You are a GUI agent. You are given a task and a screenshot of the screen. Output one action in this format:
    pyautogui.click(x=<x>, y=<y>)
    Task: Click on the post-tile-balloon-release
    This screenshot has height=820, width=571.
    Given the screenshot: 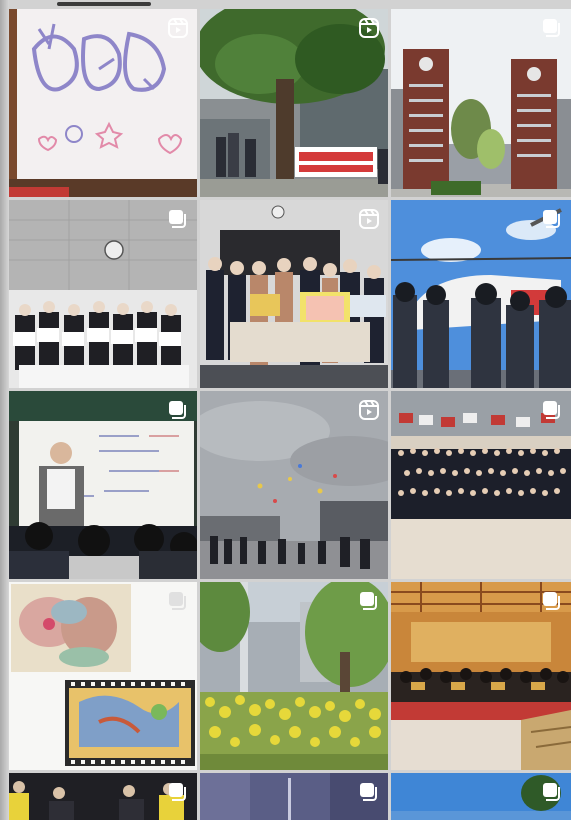 What is the action you would take?
    pyautogui.click(x=294, y=485)
    